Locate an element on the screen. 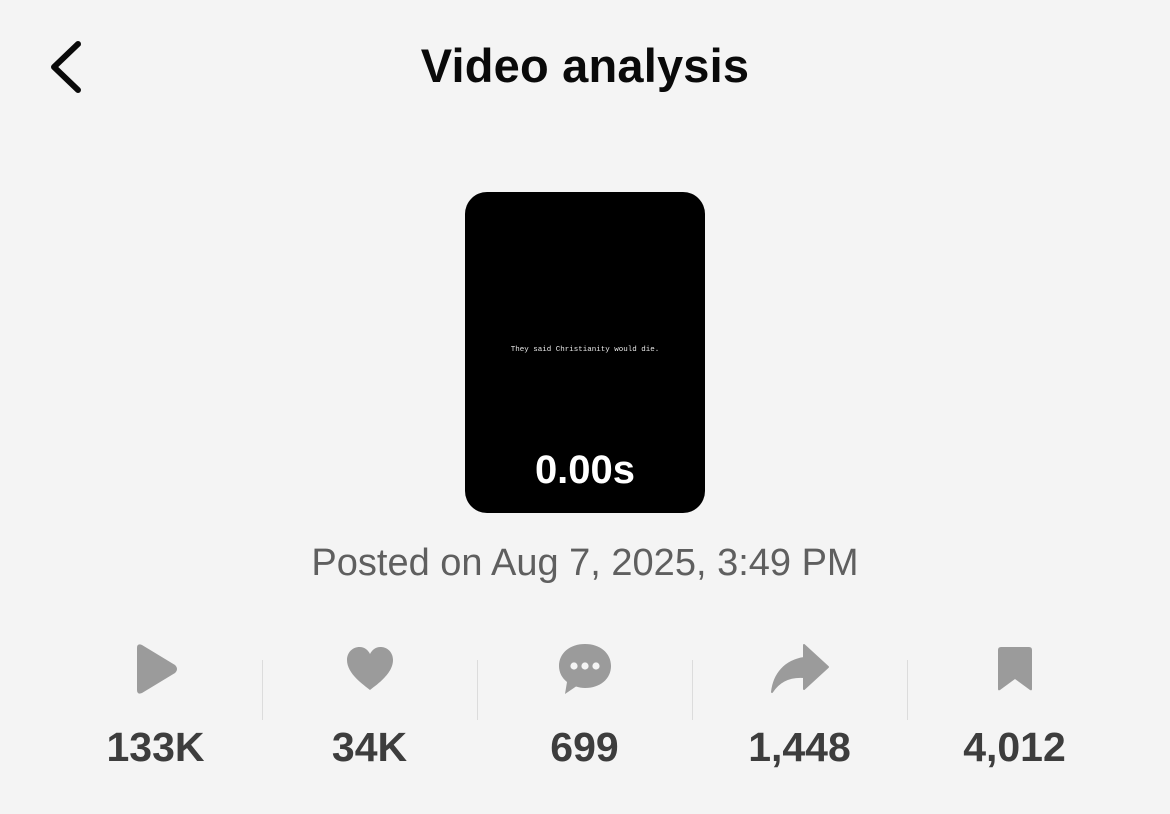  video-thumbnail: They said Christianity would die. 0.00s is located at coordinates (585, 352).